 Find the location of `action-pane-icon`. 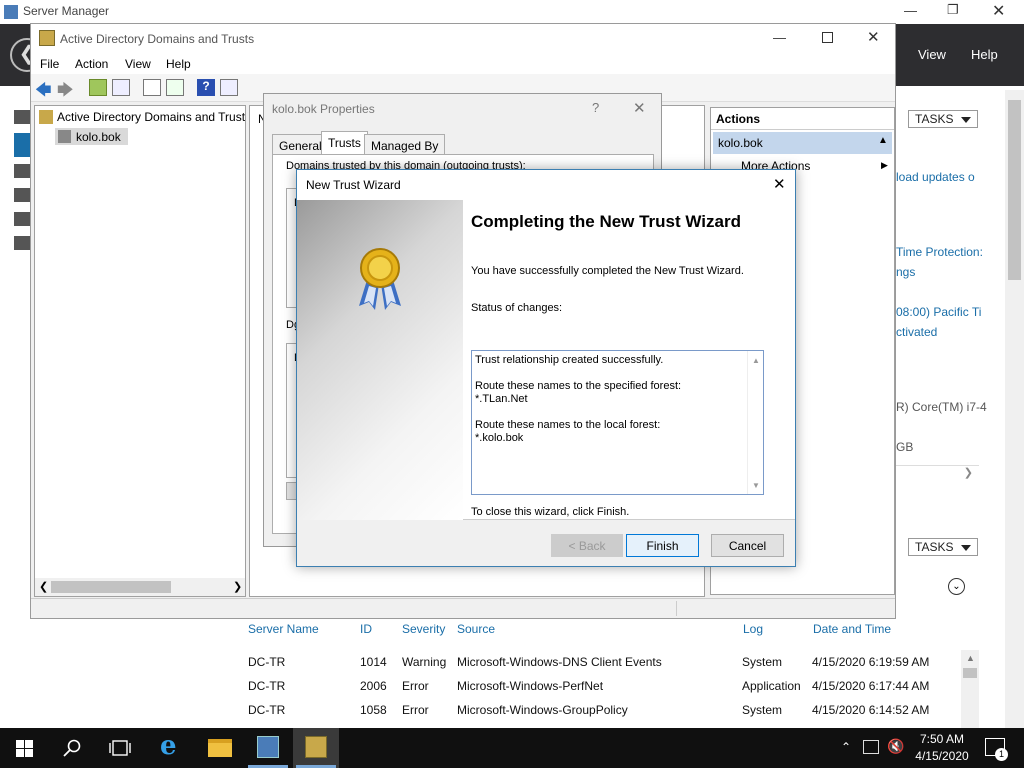

action-pane-icon is located at coordinates (229, 87).